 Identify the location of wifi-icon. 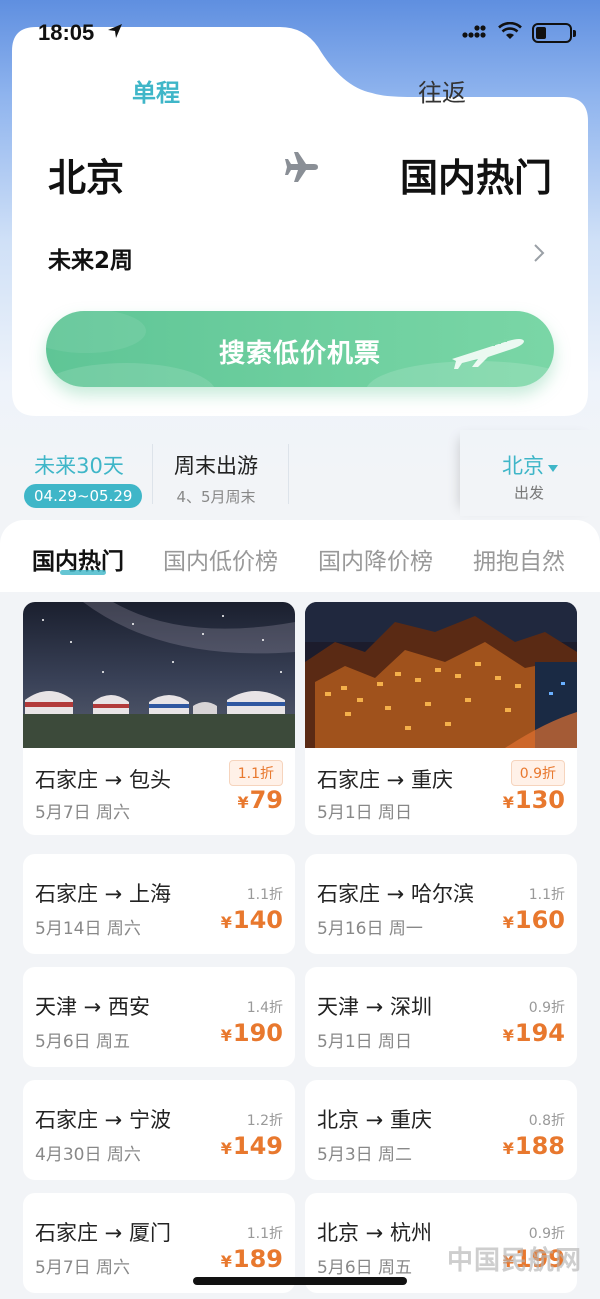
(510, 32).